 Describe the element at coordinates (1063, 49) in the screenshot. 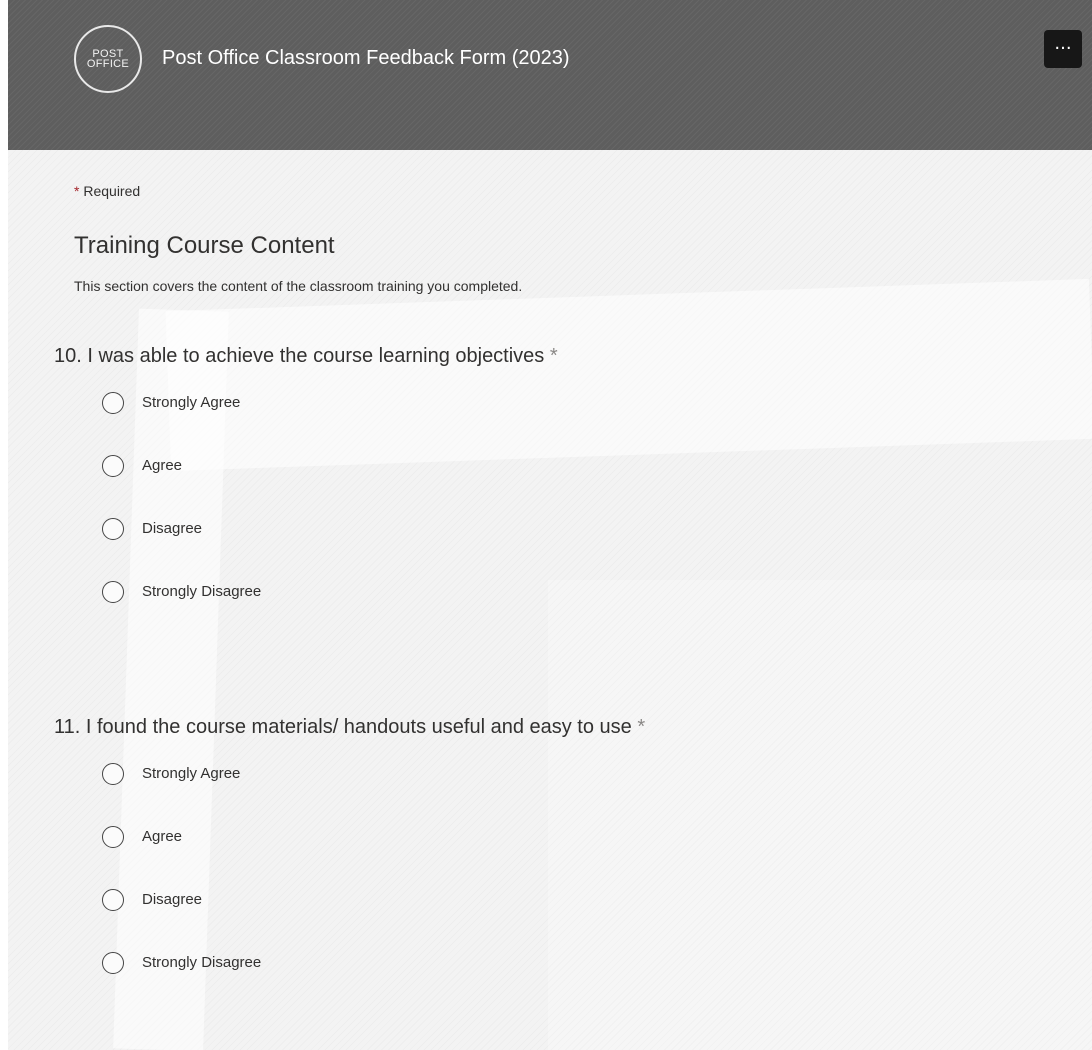

I see `more-options-button: ···` at that location.